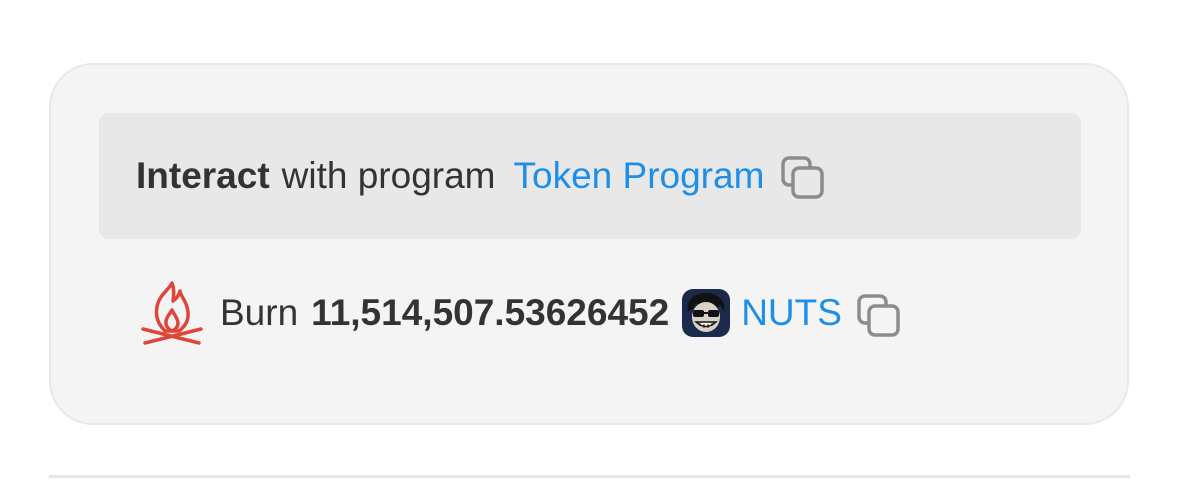  Describe the element at coordinates (259, 312) in the screenshot. I see `instruction-action-label: Burn` at that location.